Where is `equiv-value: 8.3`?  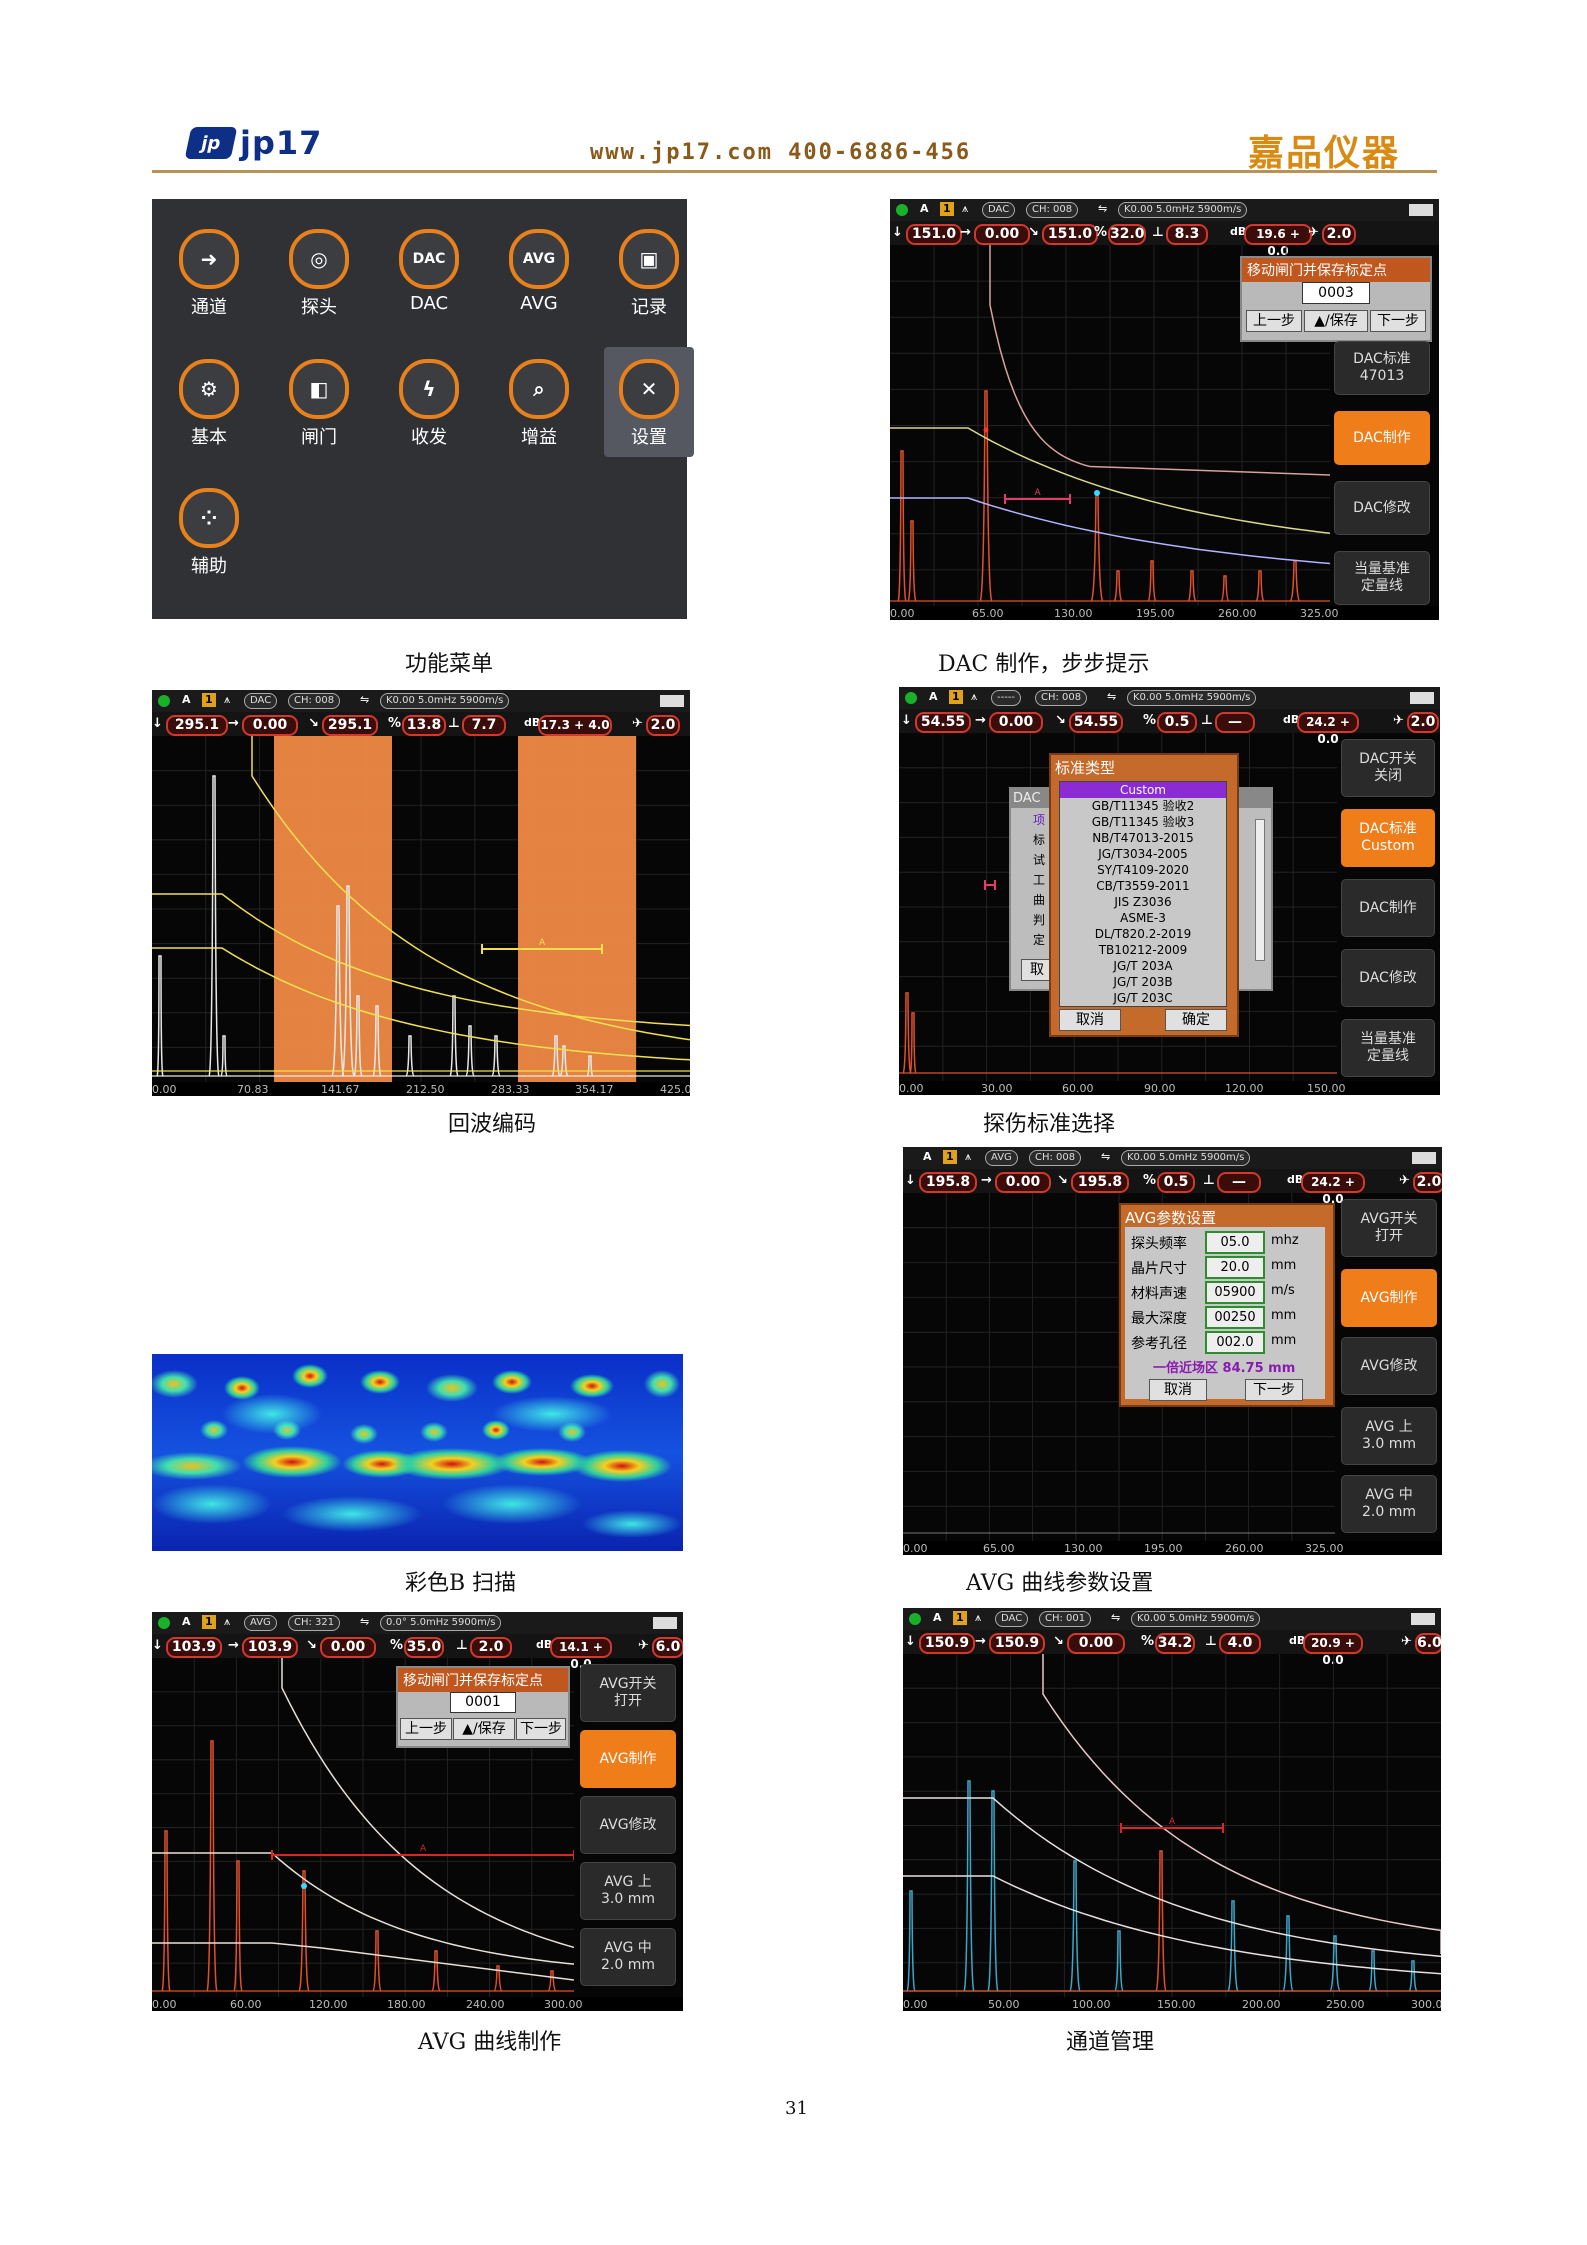
equiv-value: 8.3 is located at coordinates (1187, 234).